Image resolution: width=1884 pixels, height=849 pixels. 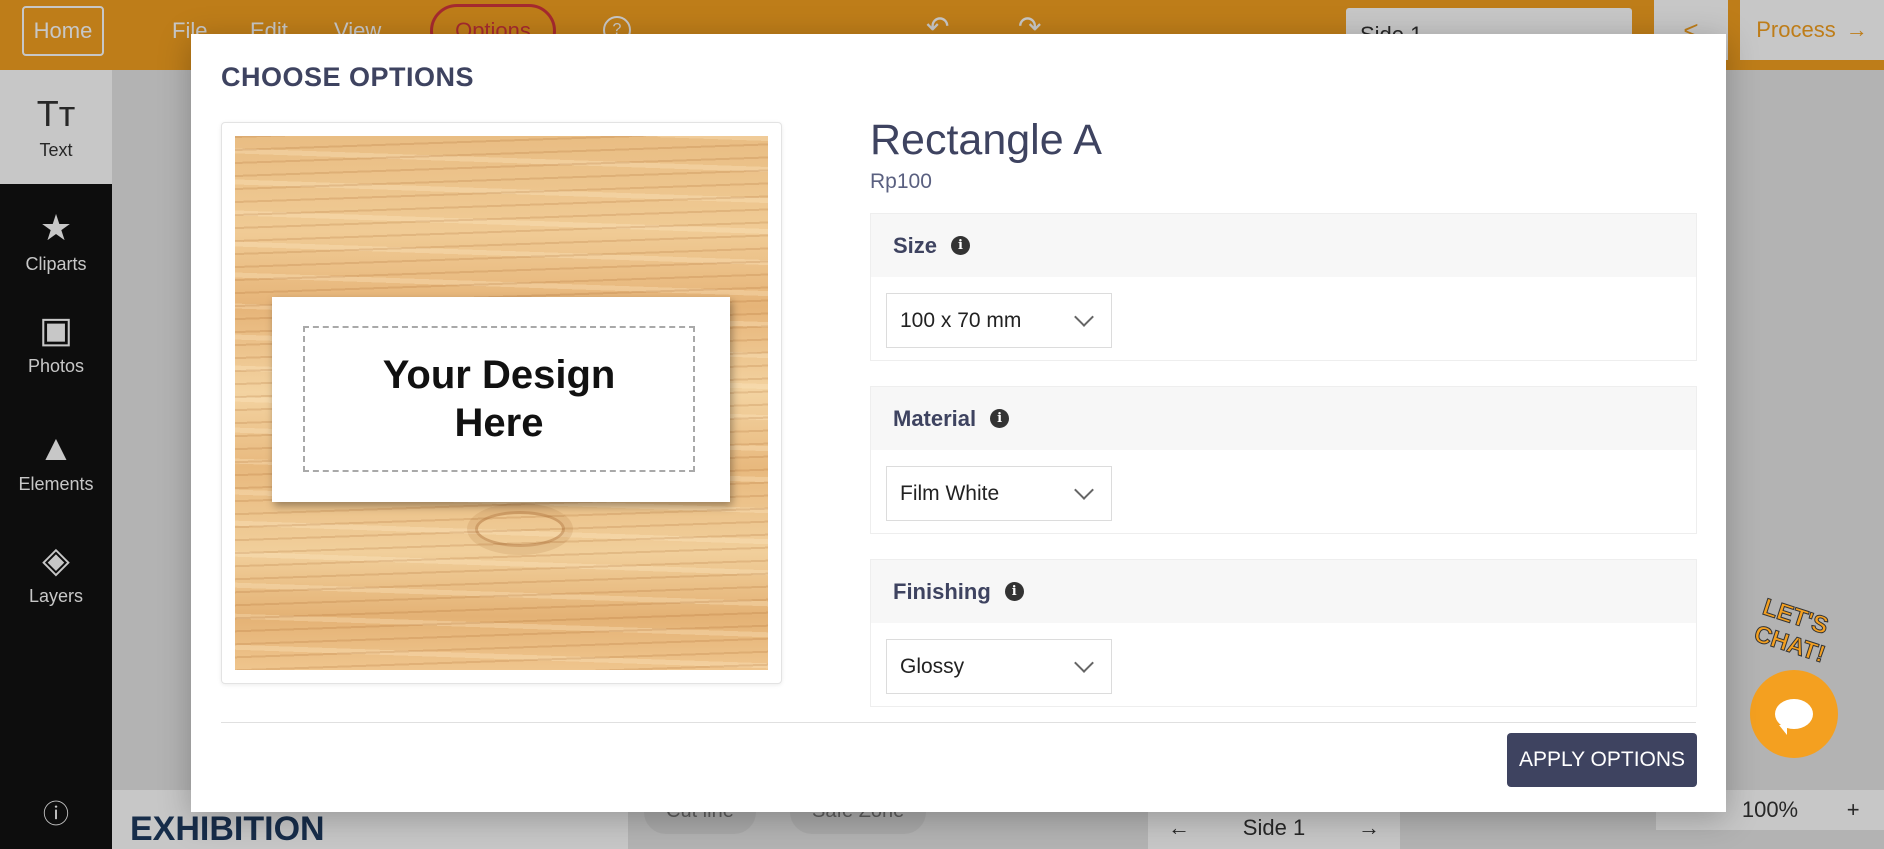 What do you see at coordinates (942, 591) in the screenshot?
I see `option-title: Finishing` at bounding box center [942, 591].